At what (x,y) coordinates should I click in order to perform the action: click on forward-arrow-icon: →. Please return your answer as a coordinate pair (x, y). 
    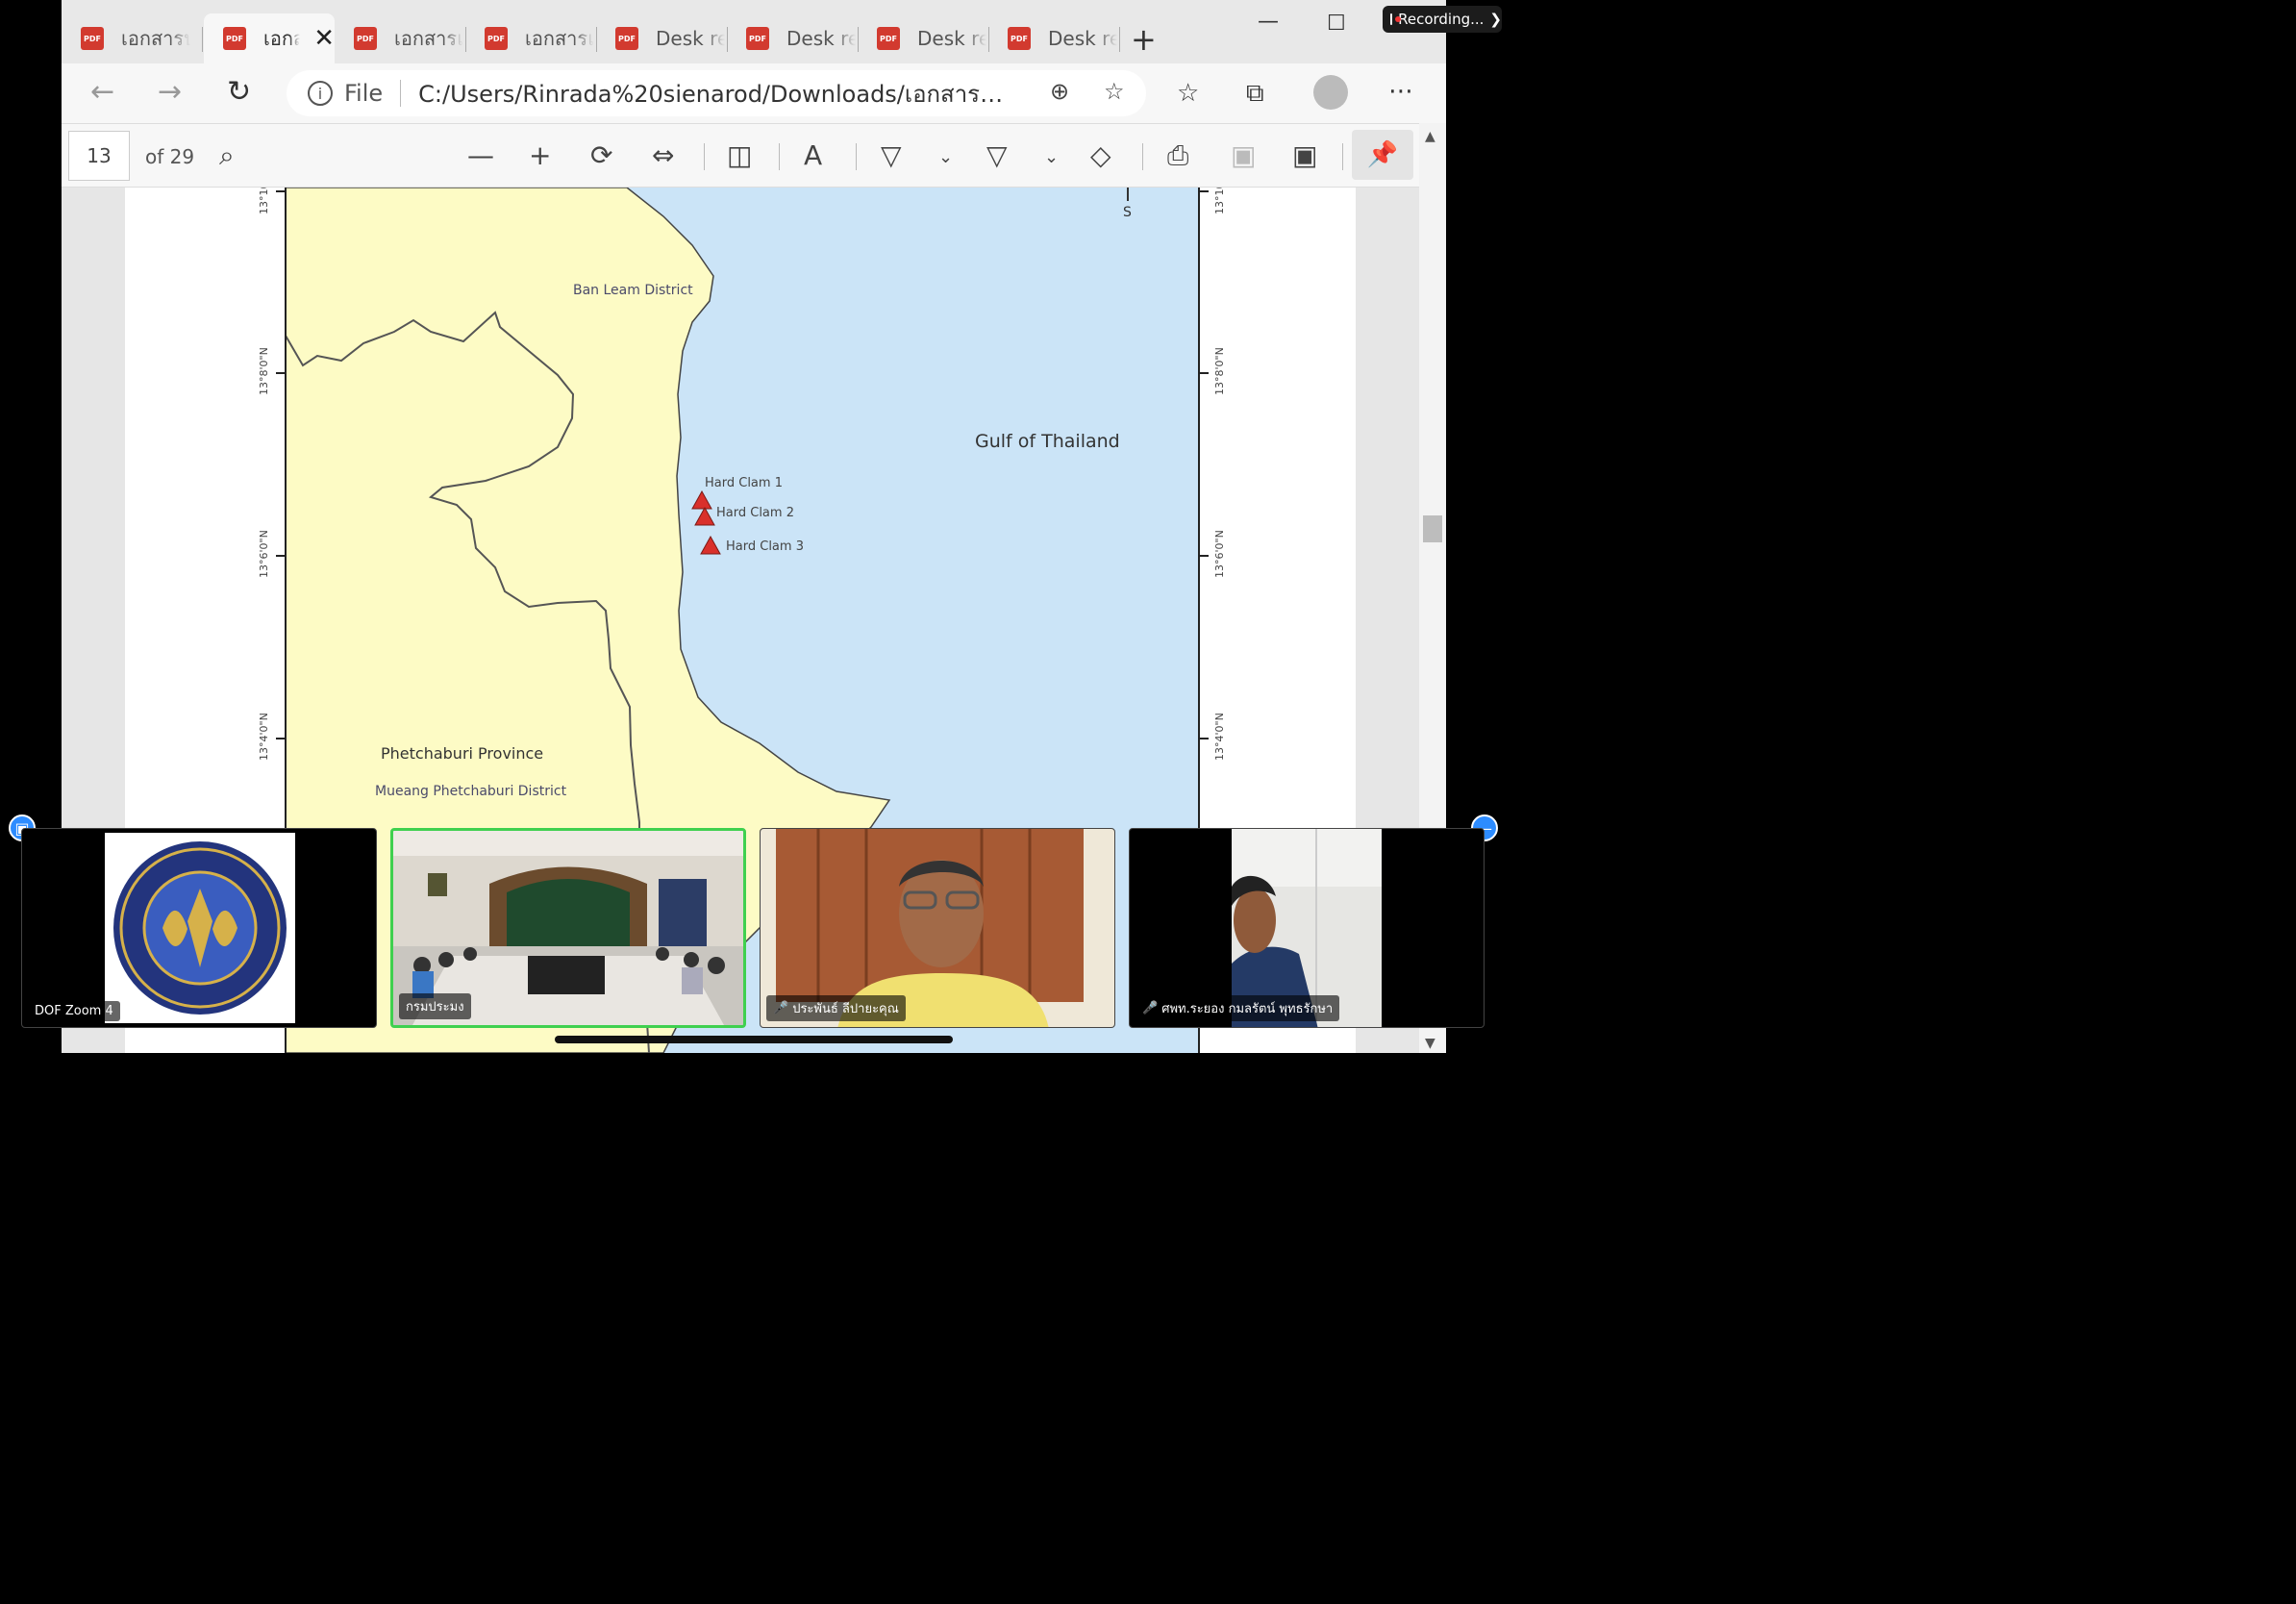
    Looking at the image, I should click on (170, 92).